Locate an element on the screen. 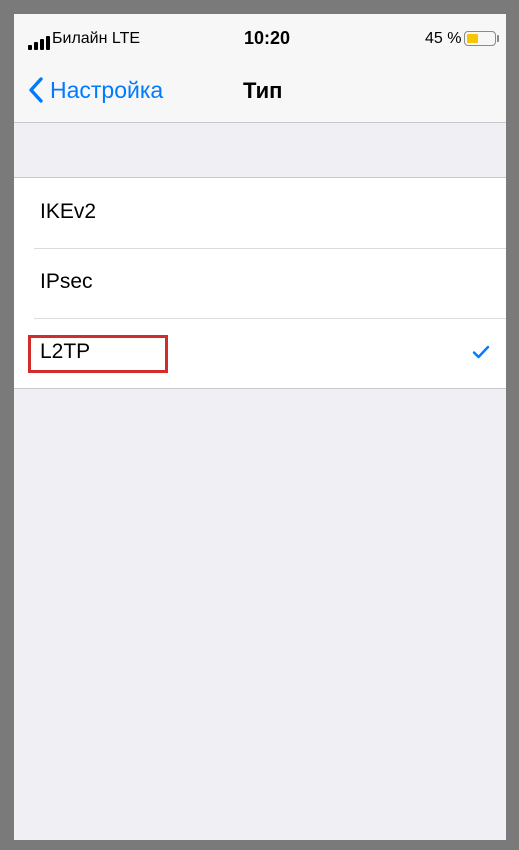 The height and width of the screenshot is (850, 519). option-ikev2: IKEv2 is located at coordinates (260, 213).